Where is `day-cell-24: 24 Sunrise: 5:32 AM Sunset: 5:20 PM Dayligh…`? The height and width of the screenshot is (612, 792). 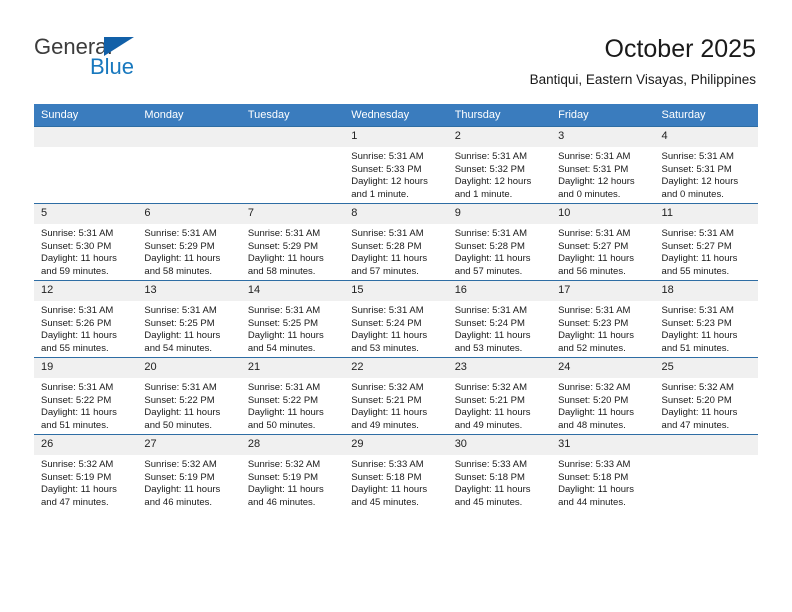
day-cell-24: 24 Sunrise: 5:32 AM Sunset: 5:20 PM Dayligh… is located at coordinates (603, 396).